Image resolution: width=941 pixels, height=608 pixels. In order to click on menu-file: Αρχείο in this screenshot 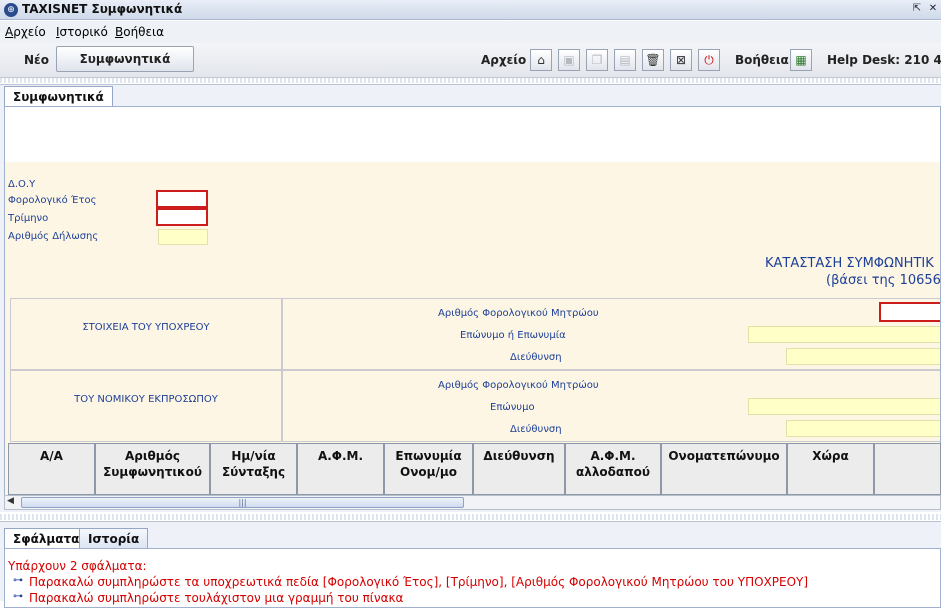, I will do `click(25, 32)`.